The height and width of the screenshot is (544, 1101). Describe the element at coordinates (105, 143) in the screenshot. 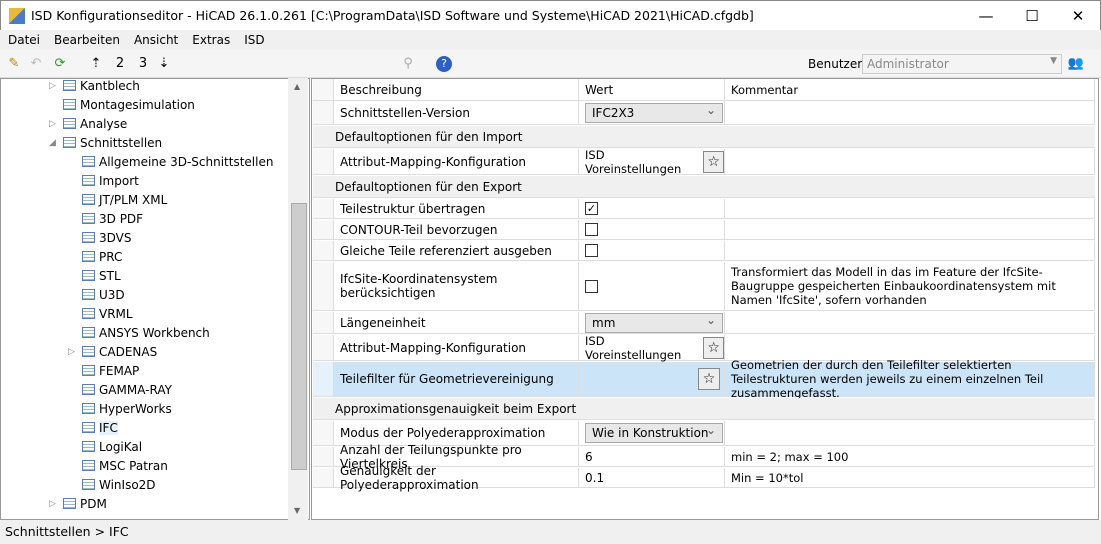

I see `tree-item: ◢ Schnittstellen` at that location.